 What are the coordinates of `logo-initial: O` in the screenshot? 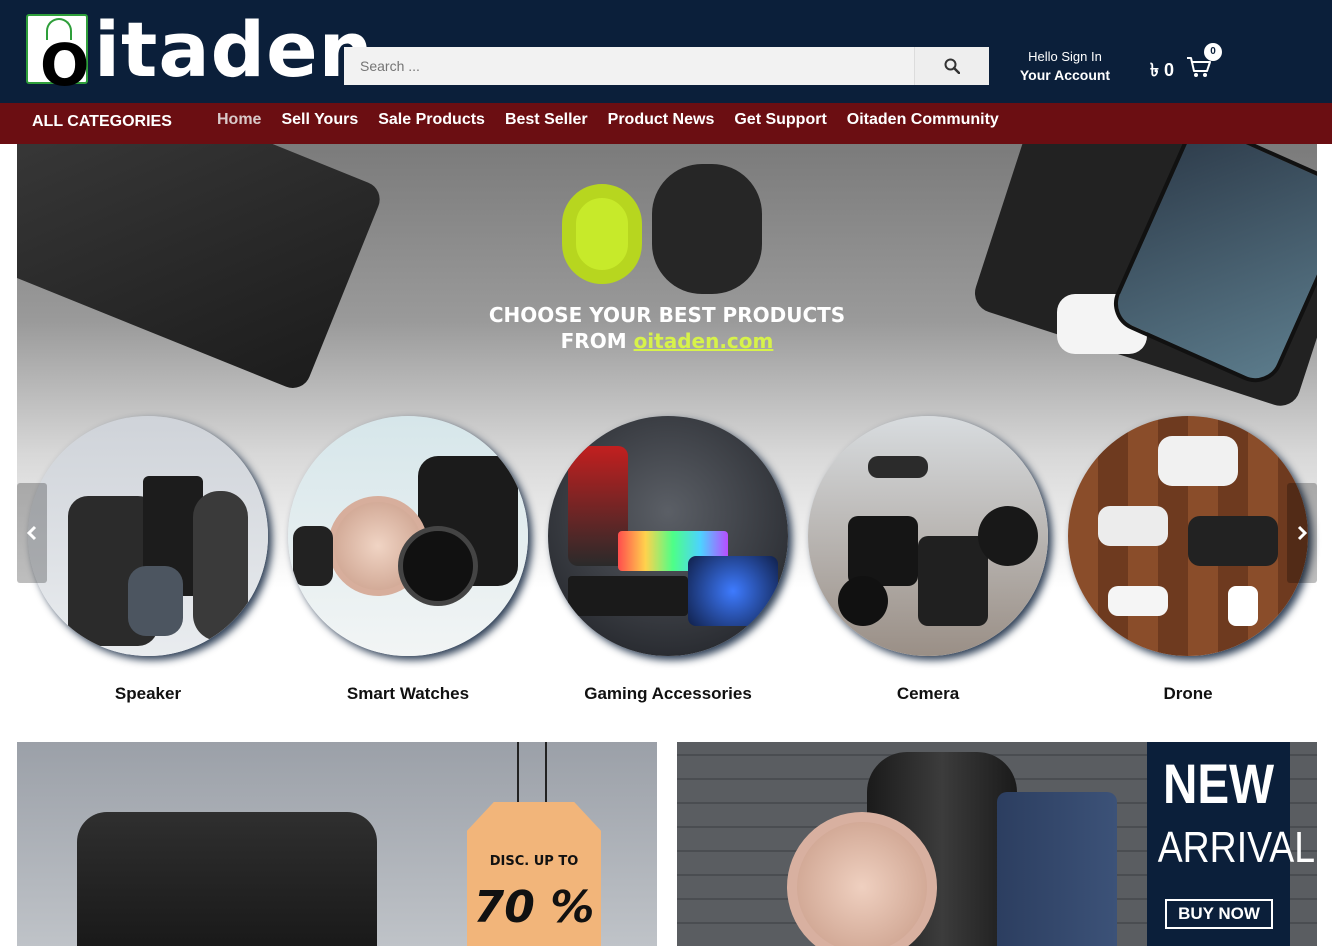 It's located at (65, 65).